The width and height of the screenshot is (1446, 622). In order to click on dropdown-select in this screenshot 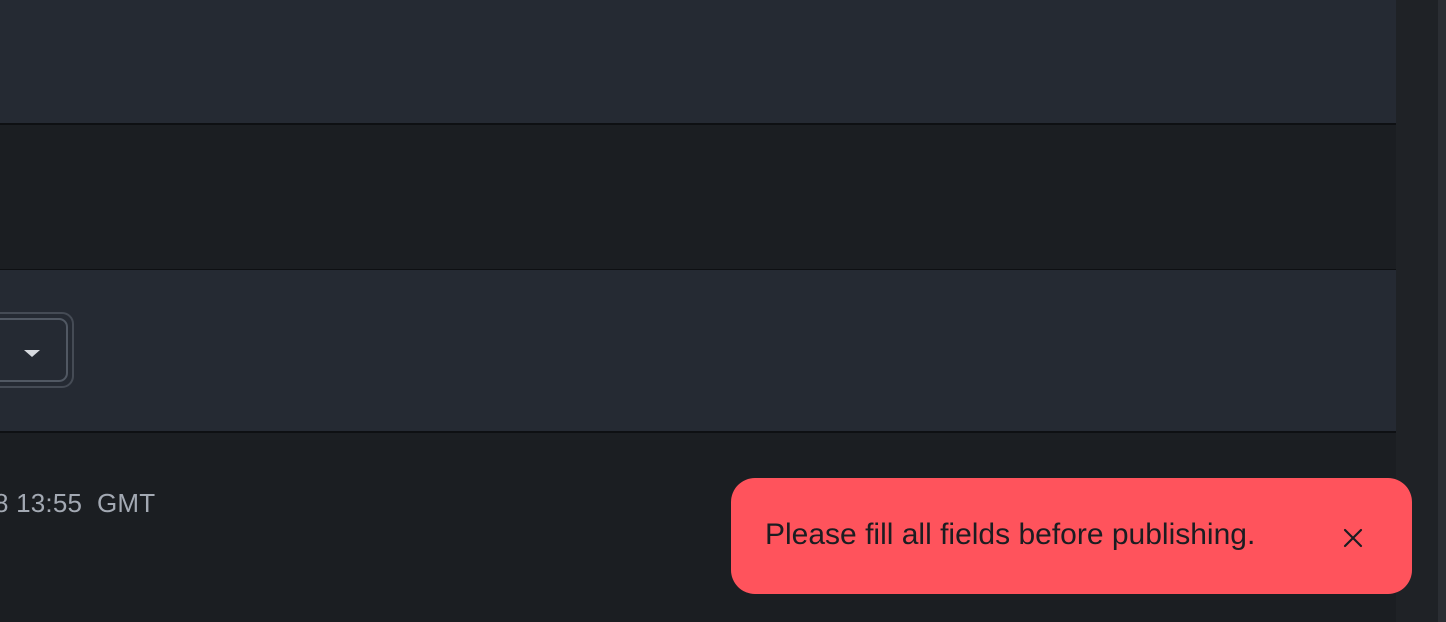, I will do `click(37, 350)`.